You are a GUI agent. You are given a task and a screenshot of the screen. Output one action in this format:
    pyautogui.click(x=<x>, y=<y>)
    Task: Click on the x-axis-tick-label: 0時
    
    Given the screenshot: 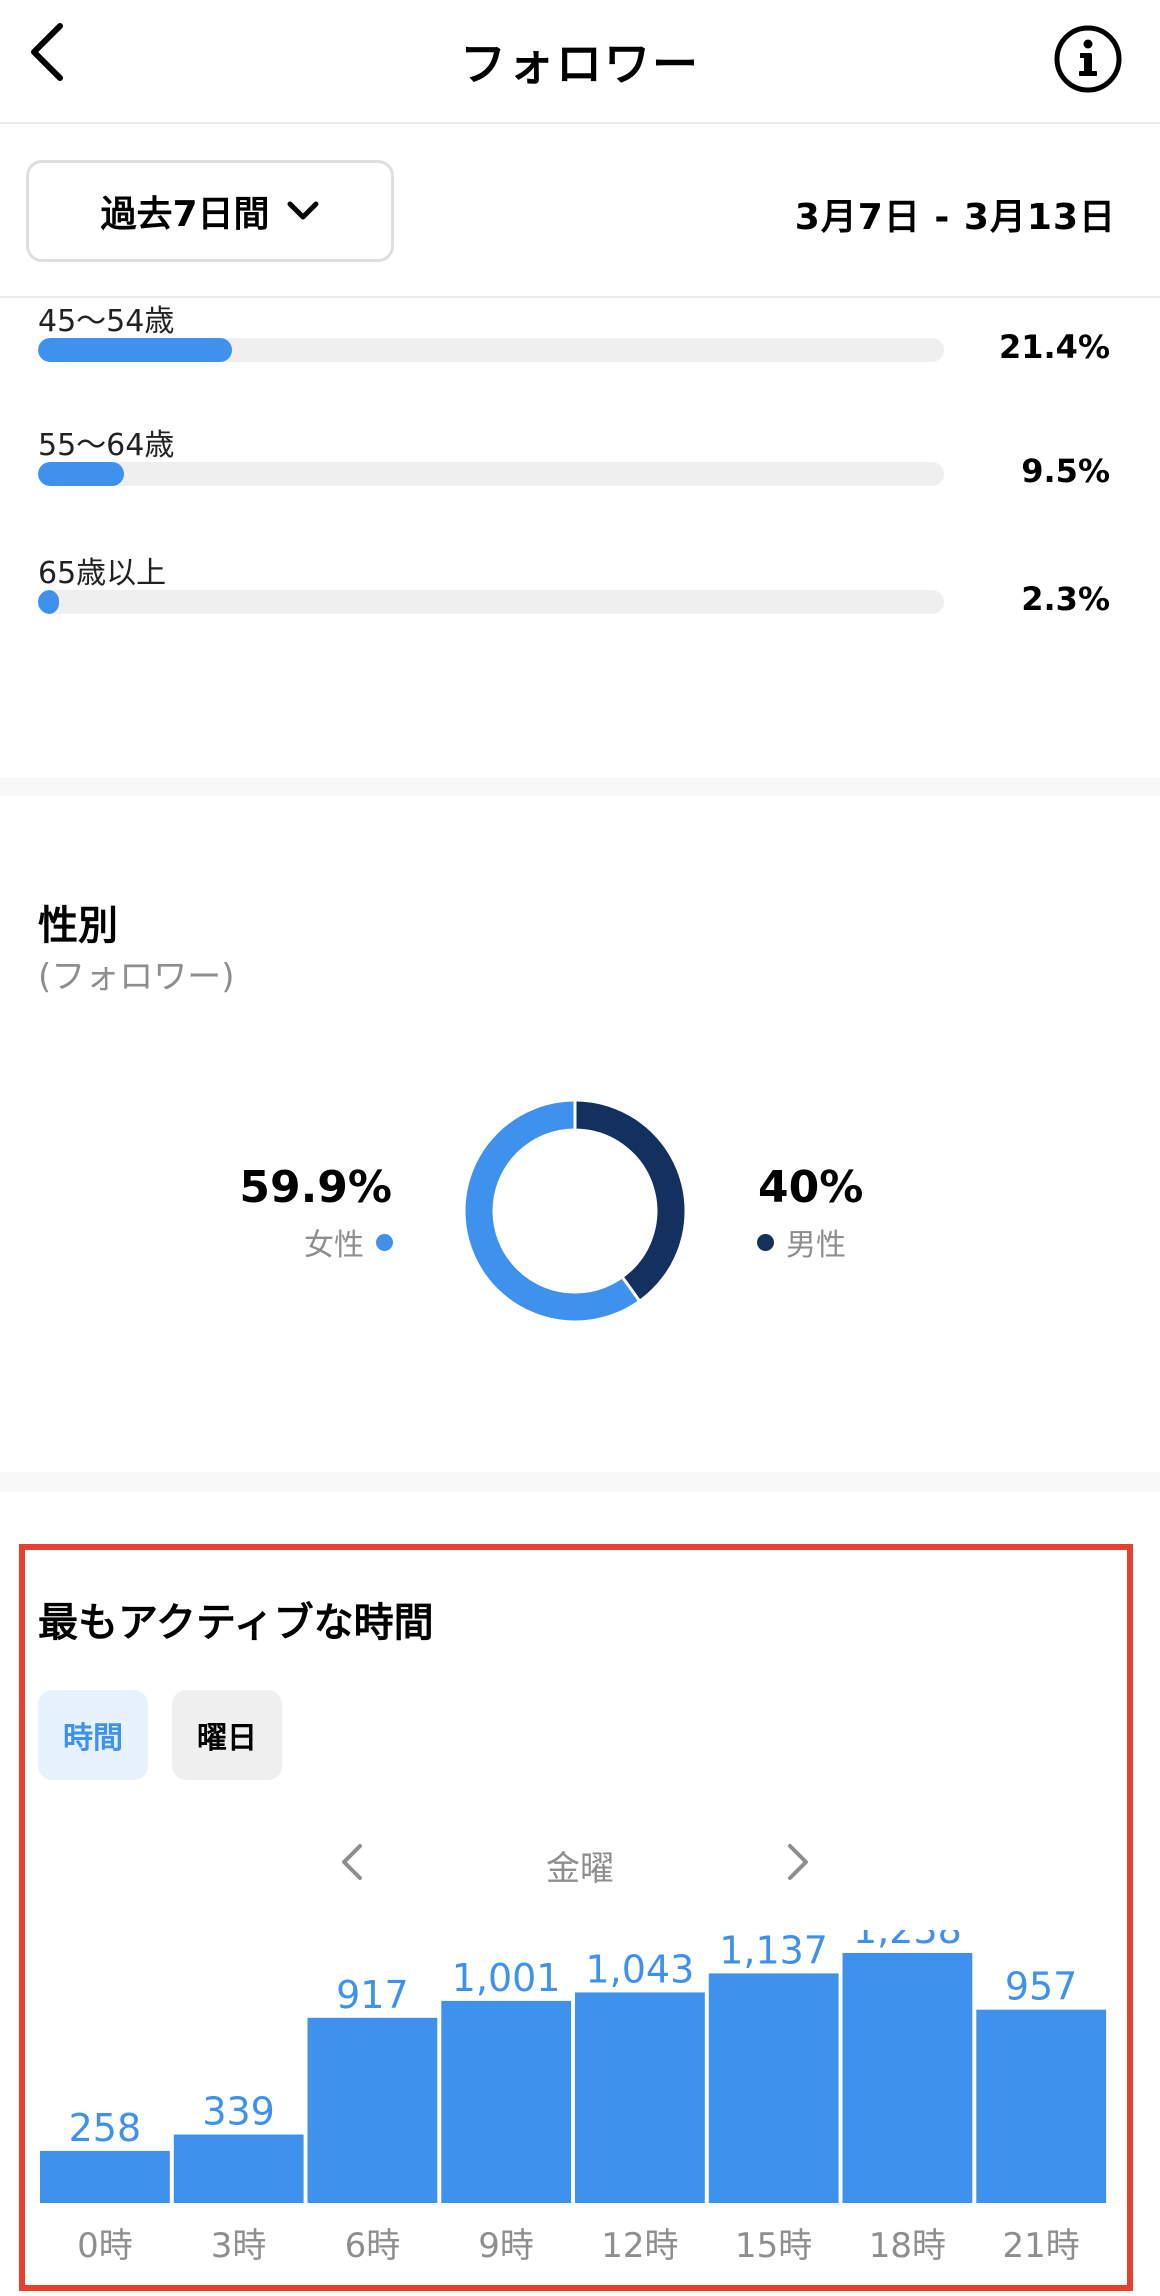 What is the action you would take?
    pyautogui.click(x=105, y=2246)
    